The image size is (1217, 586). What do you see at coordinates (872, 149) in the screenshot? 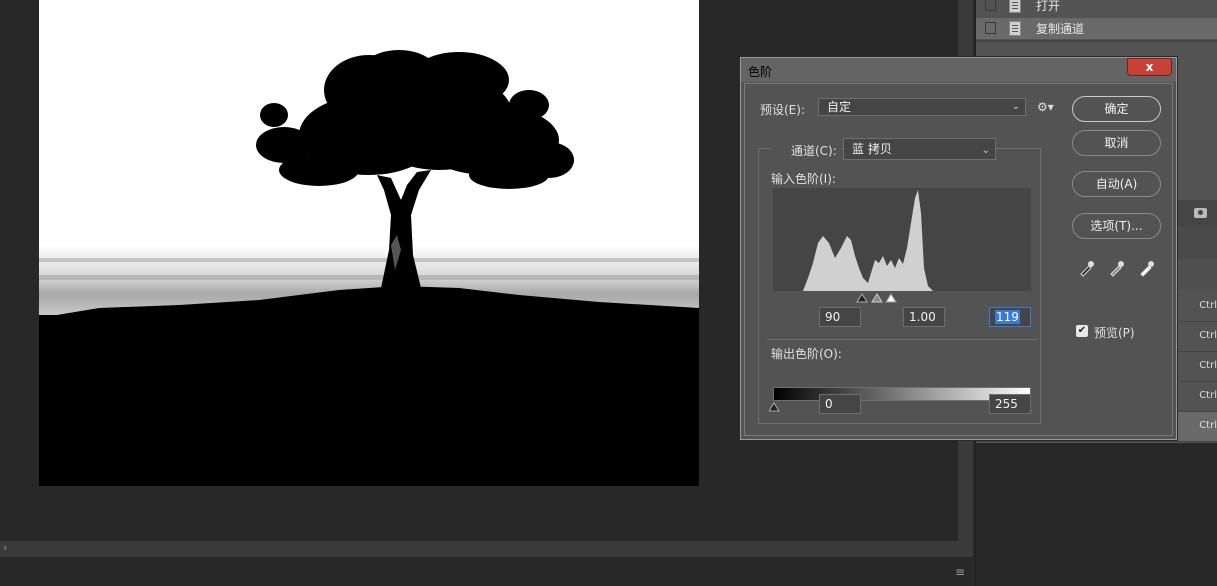
I see `channel-value: 蓝 拷贝` at bounding box center [872, 149].